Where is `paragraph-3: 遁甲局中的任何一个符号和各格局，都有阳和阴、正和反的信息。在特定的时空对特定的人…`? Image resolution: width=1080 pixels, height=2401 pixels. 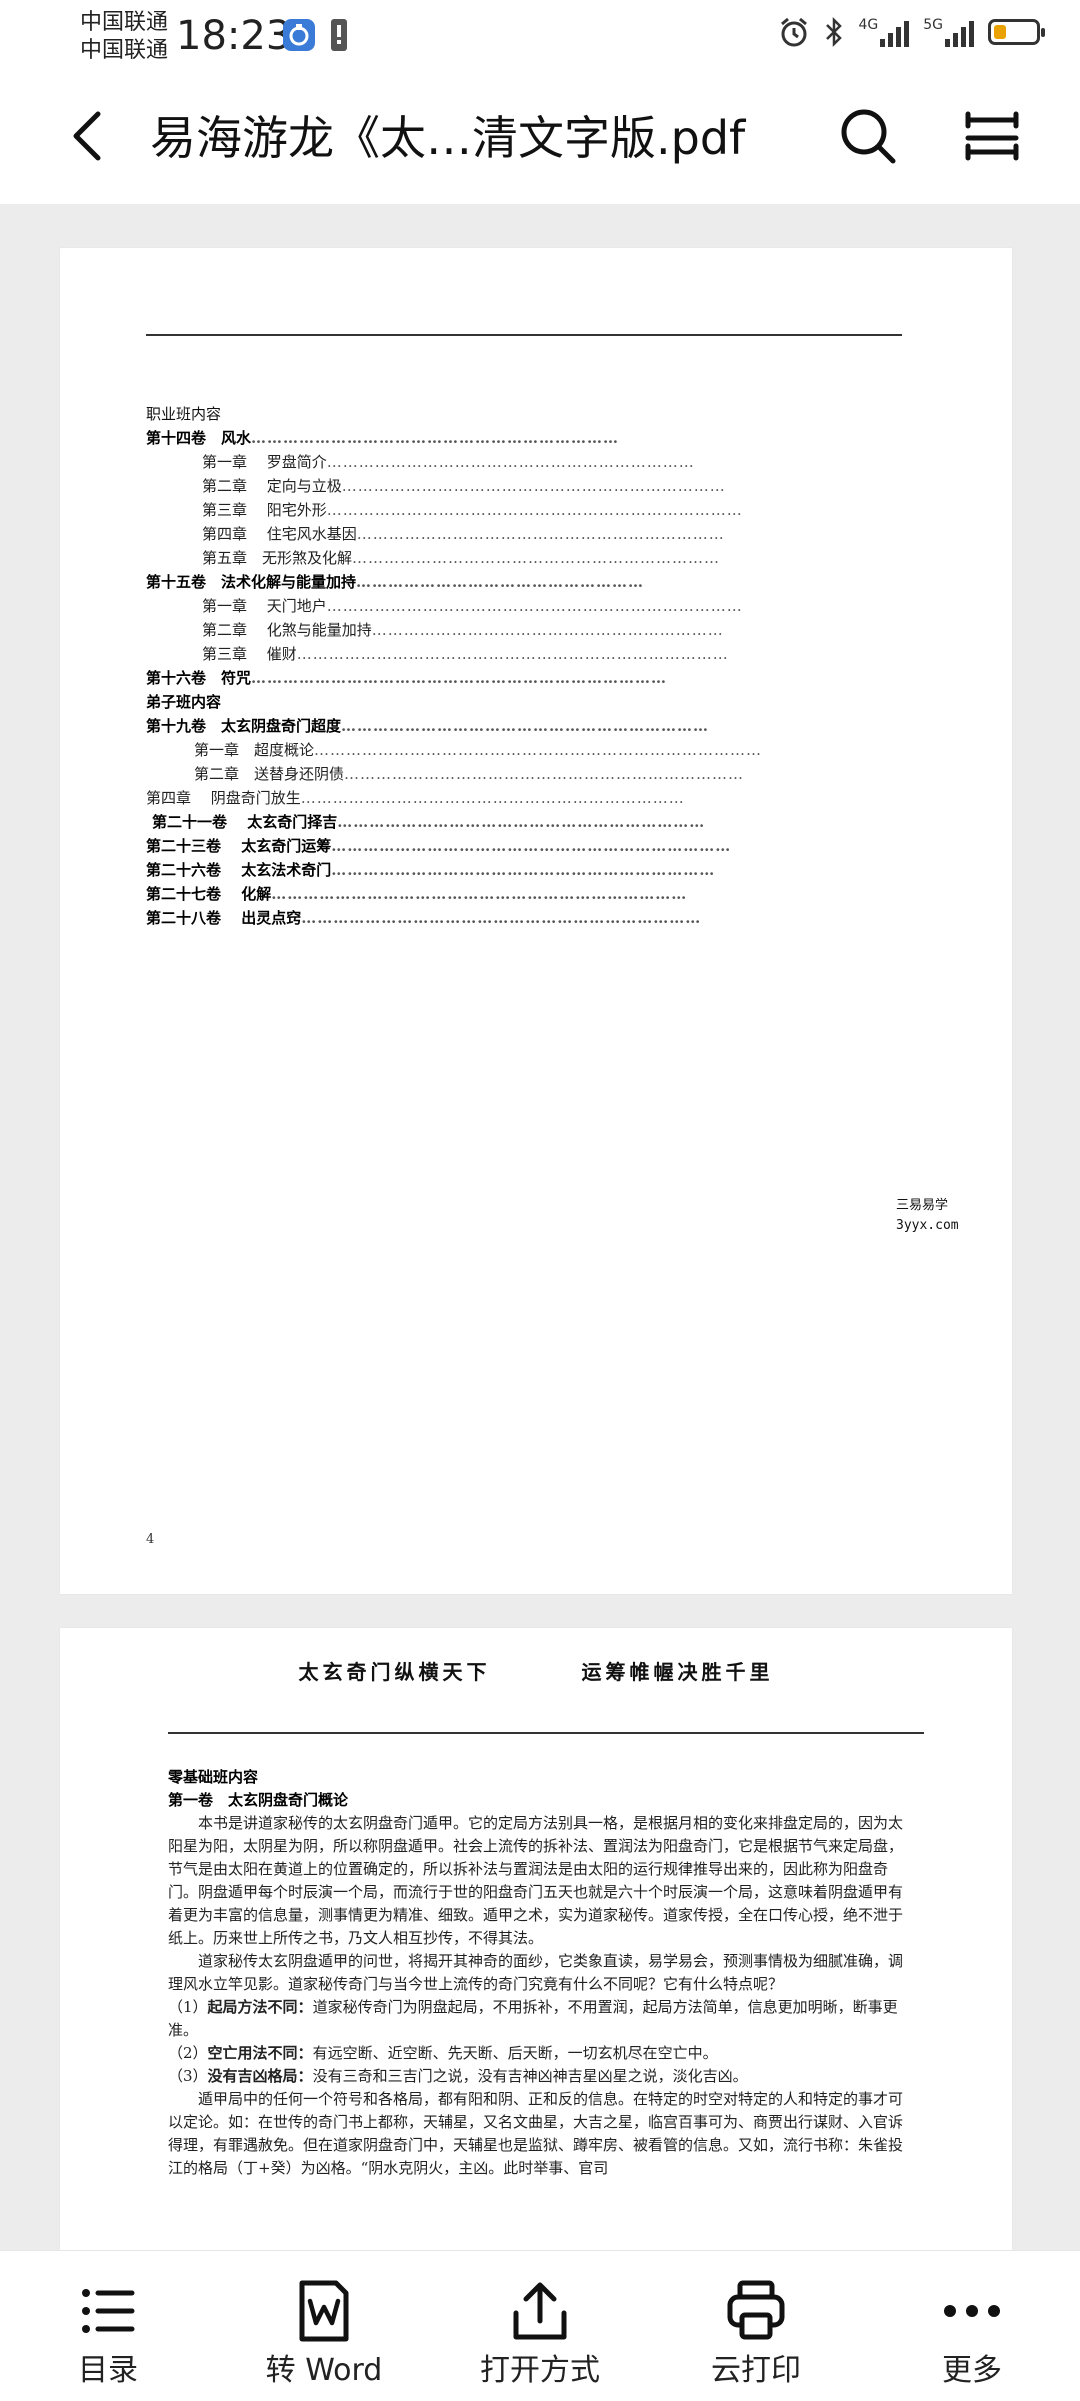 paragraph-3: 遁甲局中的任何一个符号和各格局，都有阳和阴、正和反的信息。在特定的时空对特定的人… is located at coordinates (536, 2133).